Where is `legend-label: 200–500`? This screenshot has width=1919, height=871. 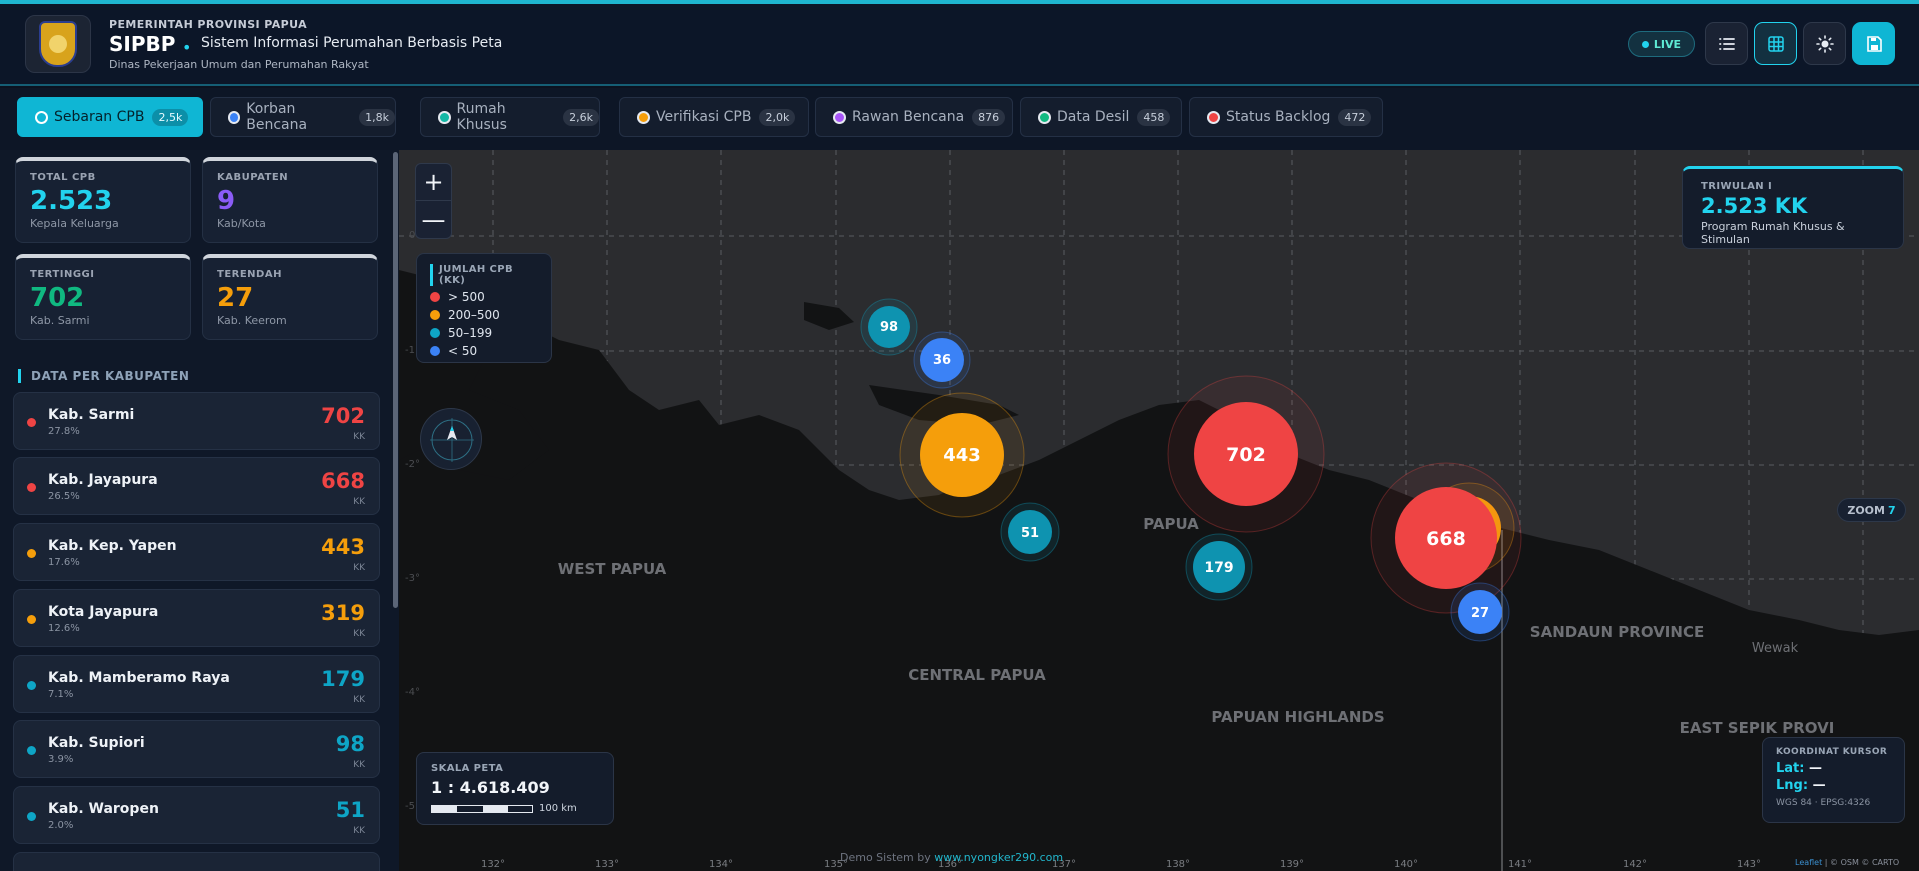 legend-label: 200–500 is located at coordinates (474, 315).